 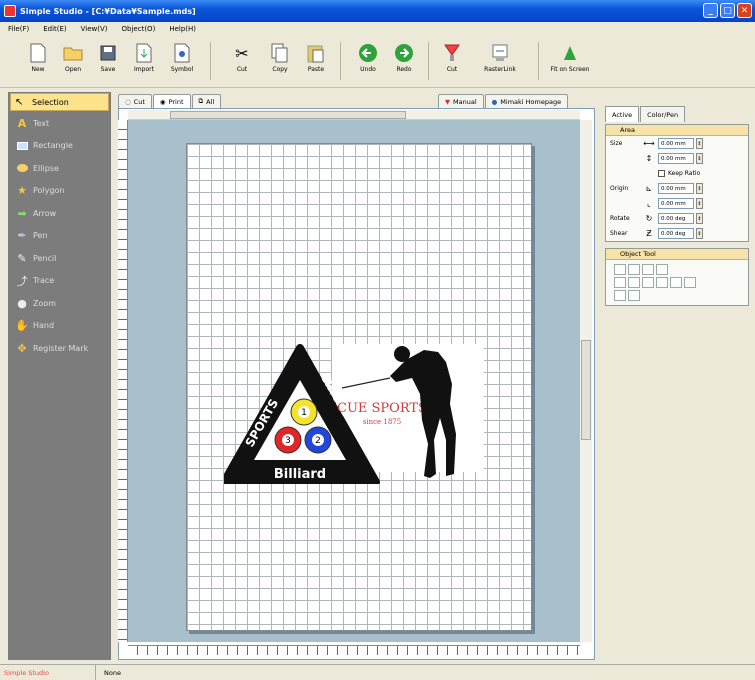 What do you see at coordinates (22, 281) in the screenshot?
I see `trace-icon: ⤴` at bounding box center [22, 281].